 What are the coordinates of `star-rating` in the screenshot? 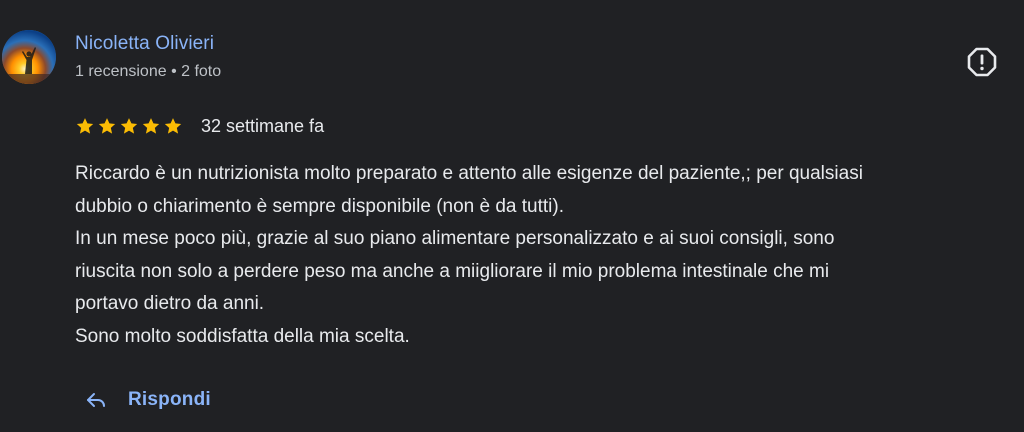 It's located at (129, 126).